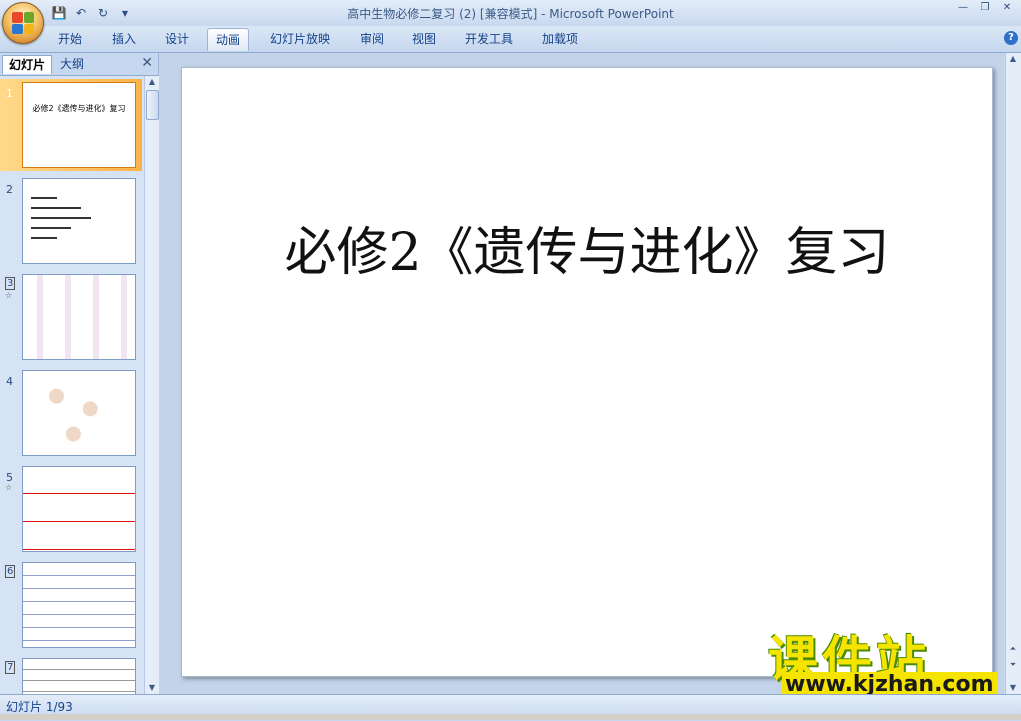 Image resolution: width=1021 pixels, height=721 pixels. I want to click on thumbnail-number: 6, so click(10, 571).